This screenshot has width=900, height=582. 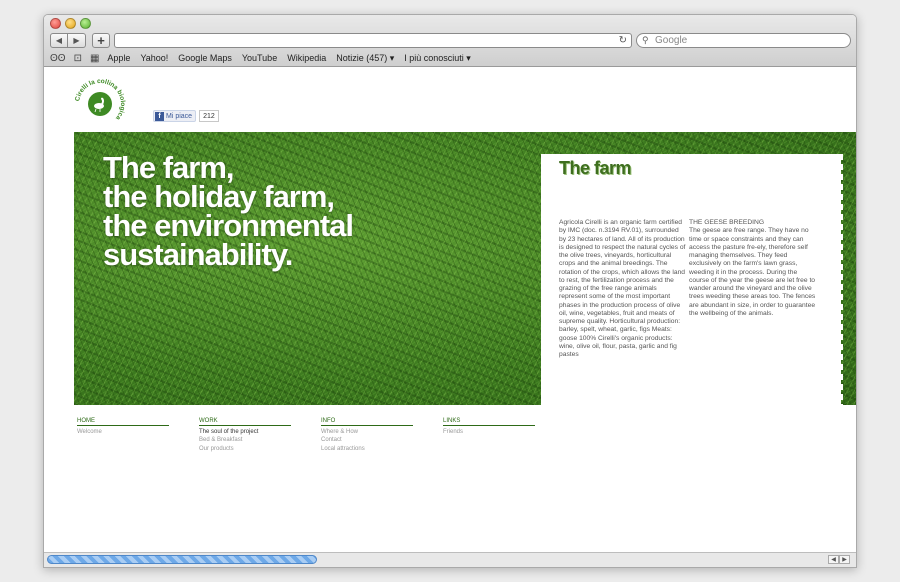 What do you see at coordinates (179, 116) in the screenshot?
I see `like-label: Mi piace` at bounding box center [179, 116].